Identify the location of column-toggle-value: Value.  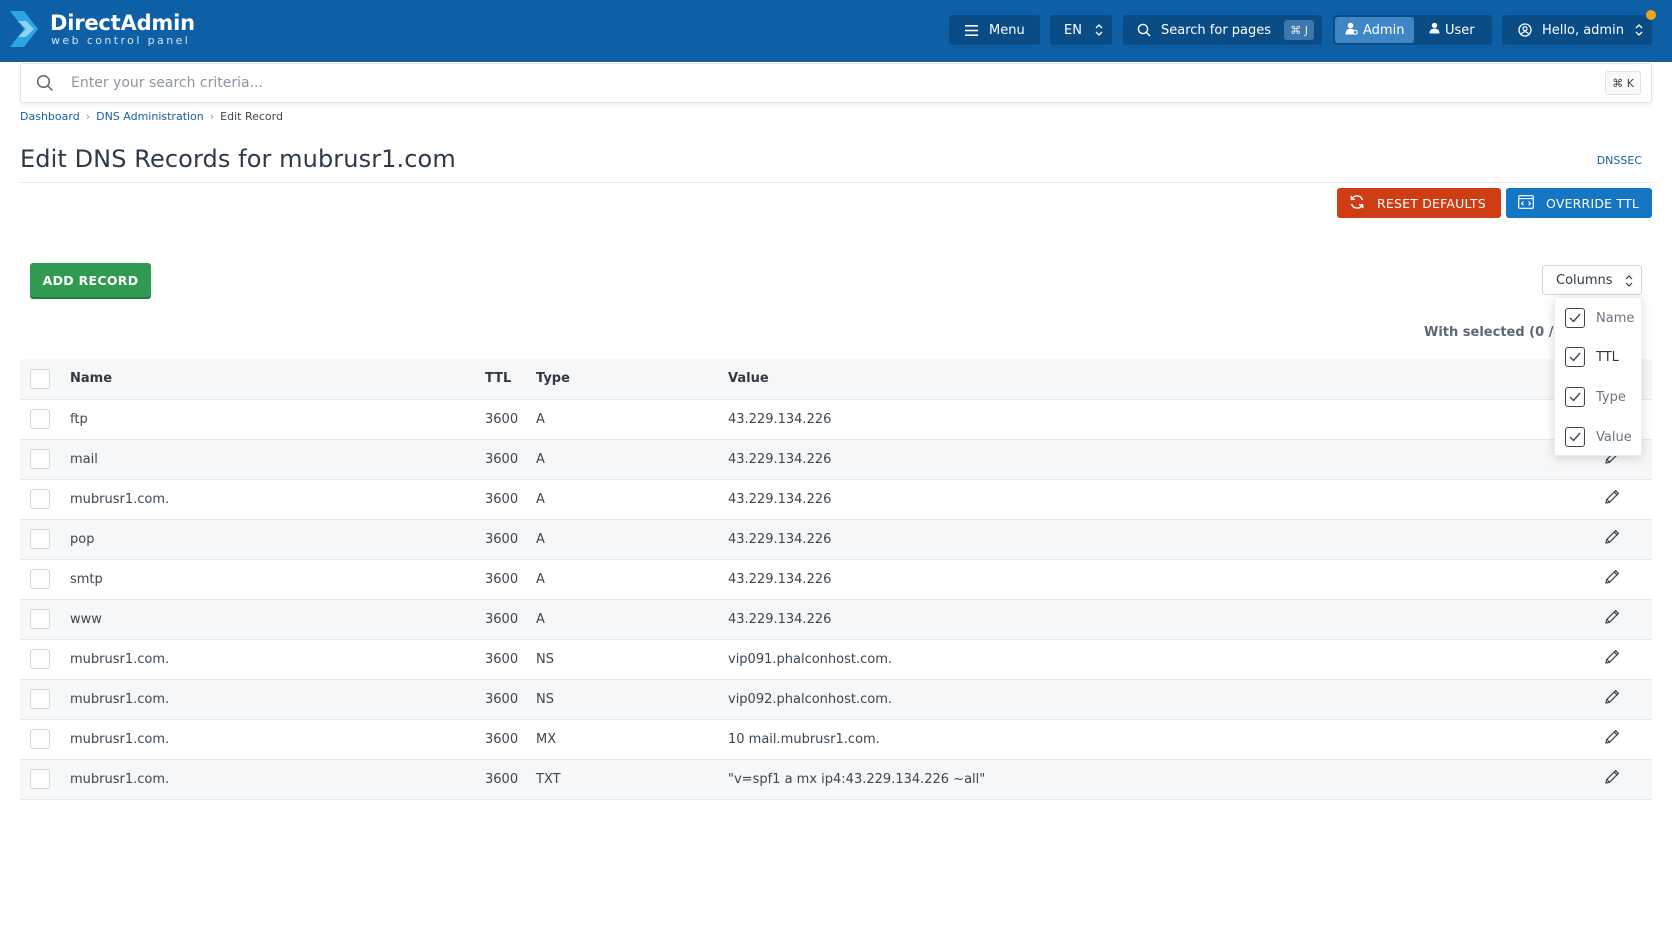
(1598, 437).